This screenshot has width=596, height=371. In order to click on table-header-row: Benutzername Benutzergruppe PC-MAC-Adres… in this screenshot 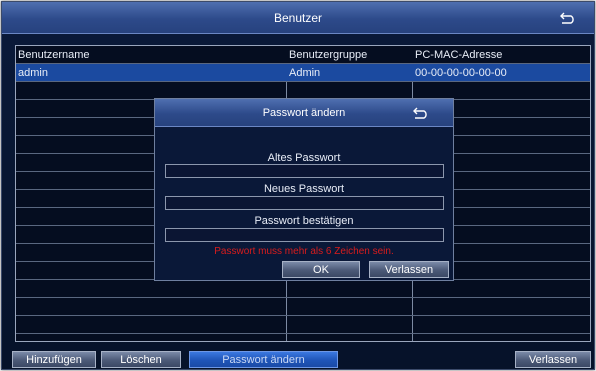, I will do `click(303, 55)`.